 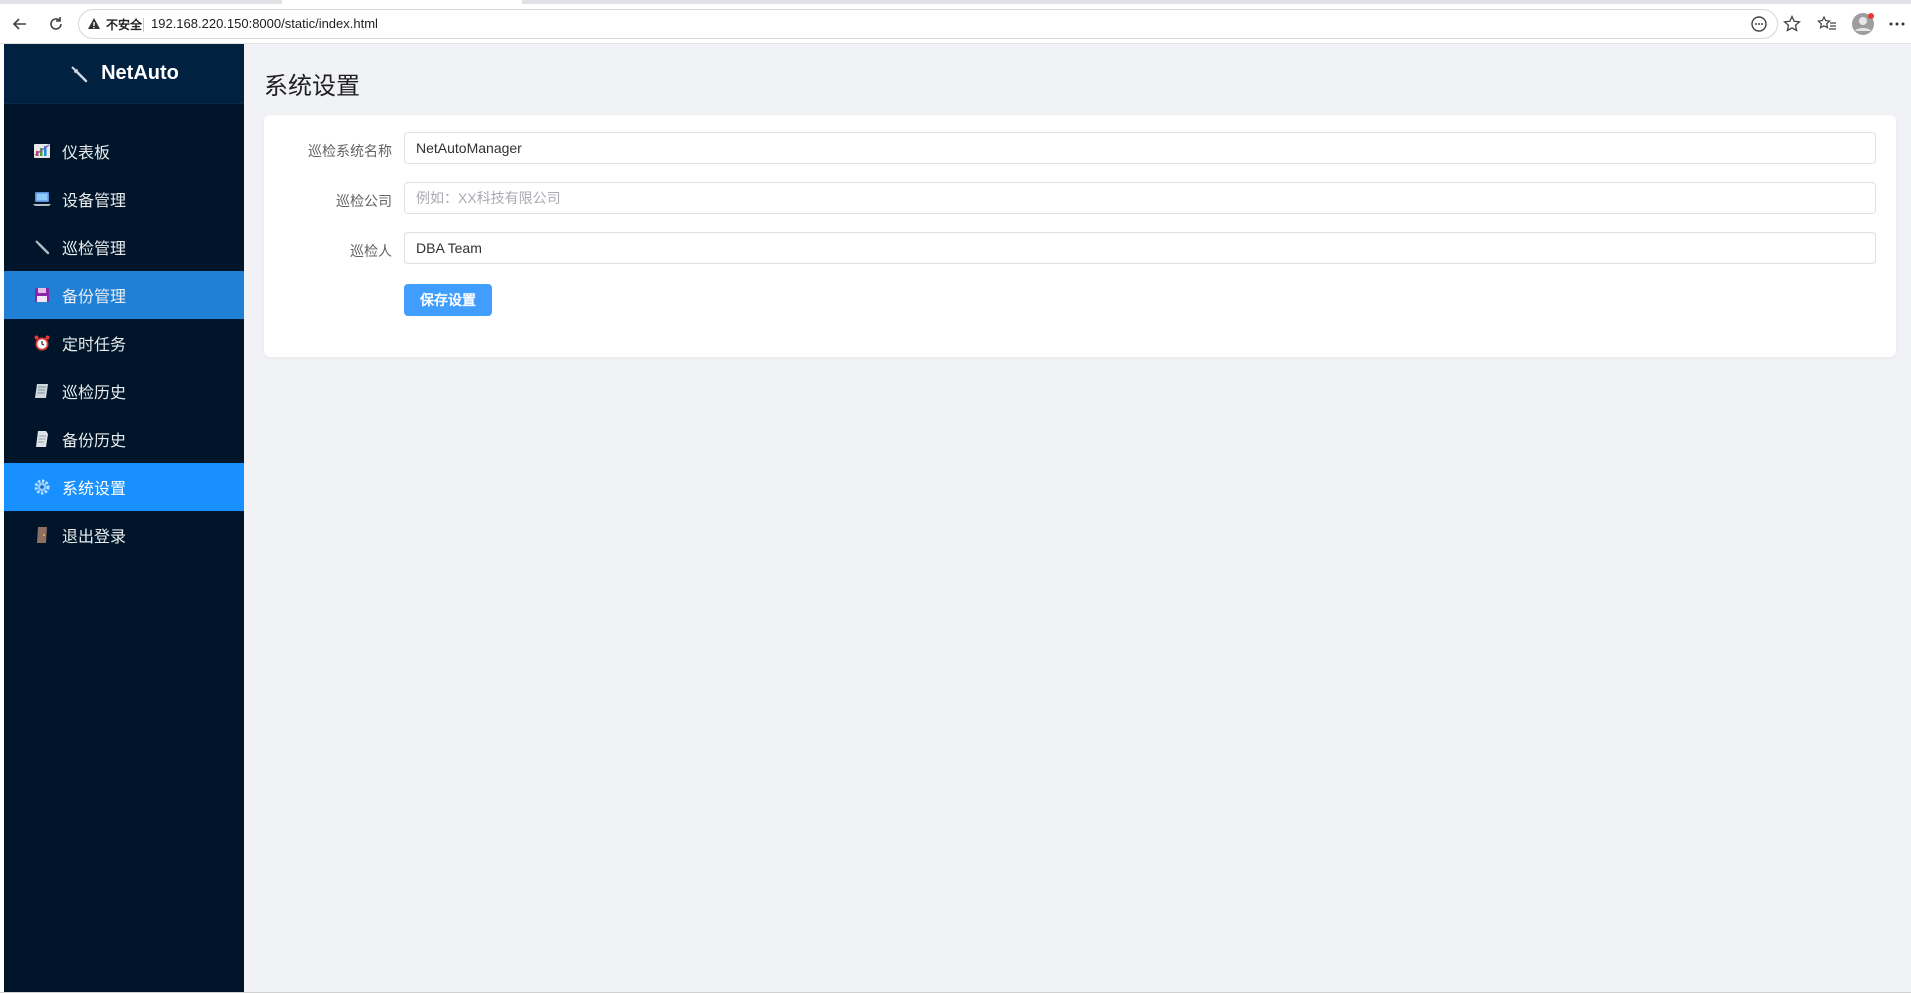 I want to click on sidebar-item-backup-history: 备份历史, so click(x=124, y=439).